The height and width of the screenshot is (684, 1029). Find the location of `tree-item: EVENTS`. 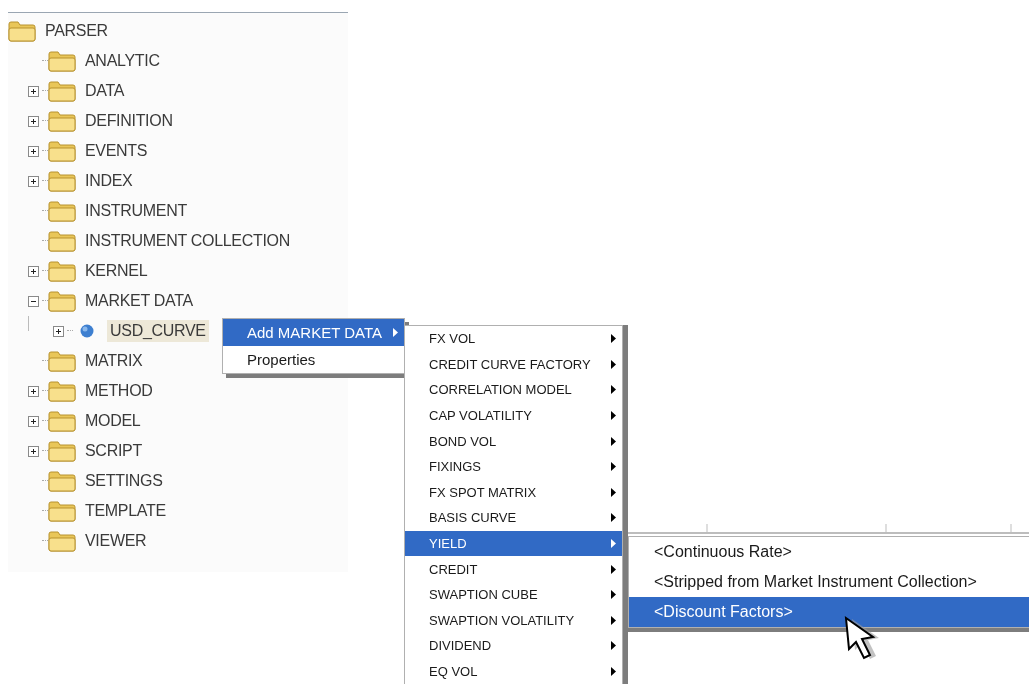

tree-item: EVENTS is located at coordinates (116, 151).